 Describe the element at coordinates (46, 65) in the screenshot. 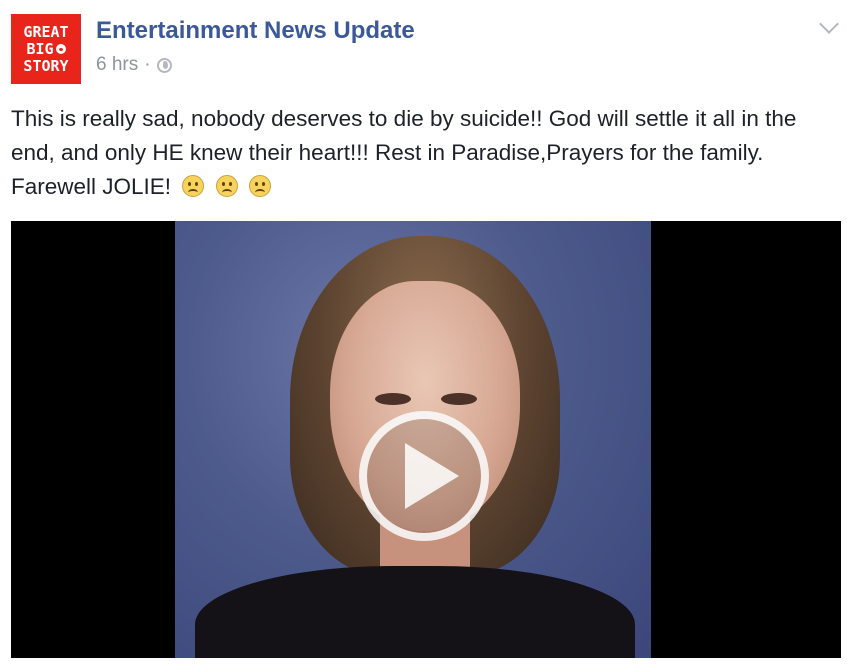

I see `avatar-line-3: STORY` at that location.